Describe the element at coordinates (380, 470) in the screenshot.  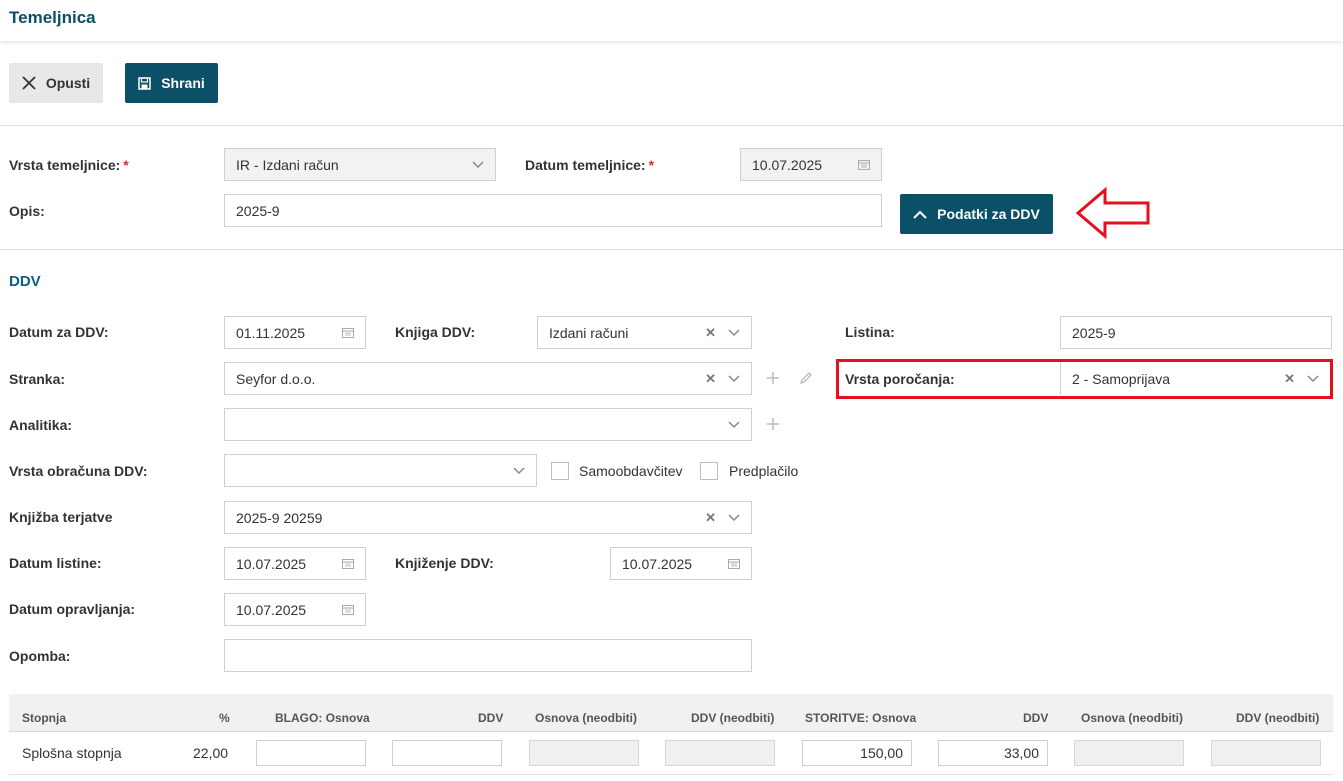
I see `vrsta-obracuna-select` at that location.